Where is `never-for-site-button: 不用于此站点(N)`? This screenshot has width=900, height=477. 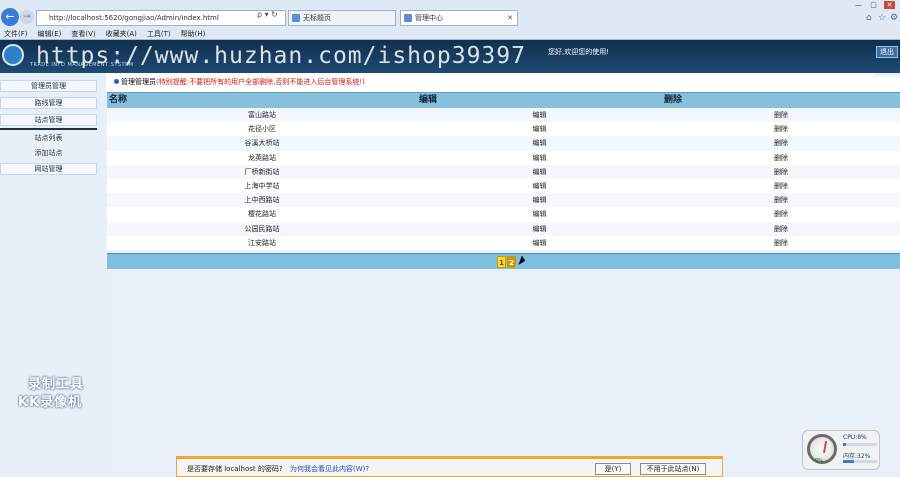
never-for-site-button: 不用于此站点(N) is located at coordinates (673, 469).